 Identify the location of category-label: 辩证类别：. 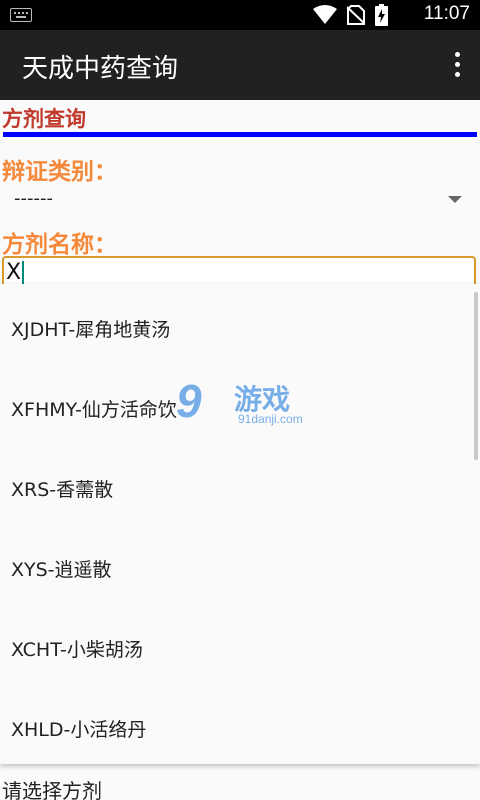
(59, 172).